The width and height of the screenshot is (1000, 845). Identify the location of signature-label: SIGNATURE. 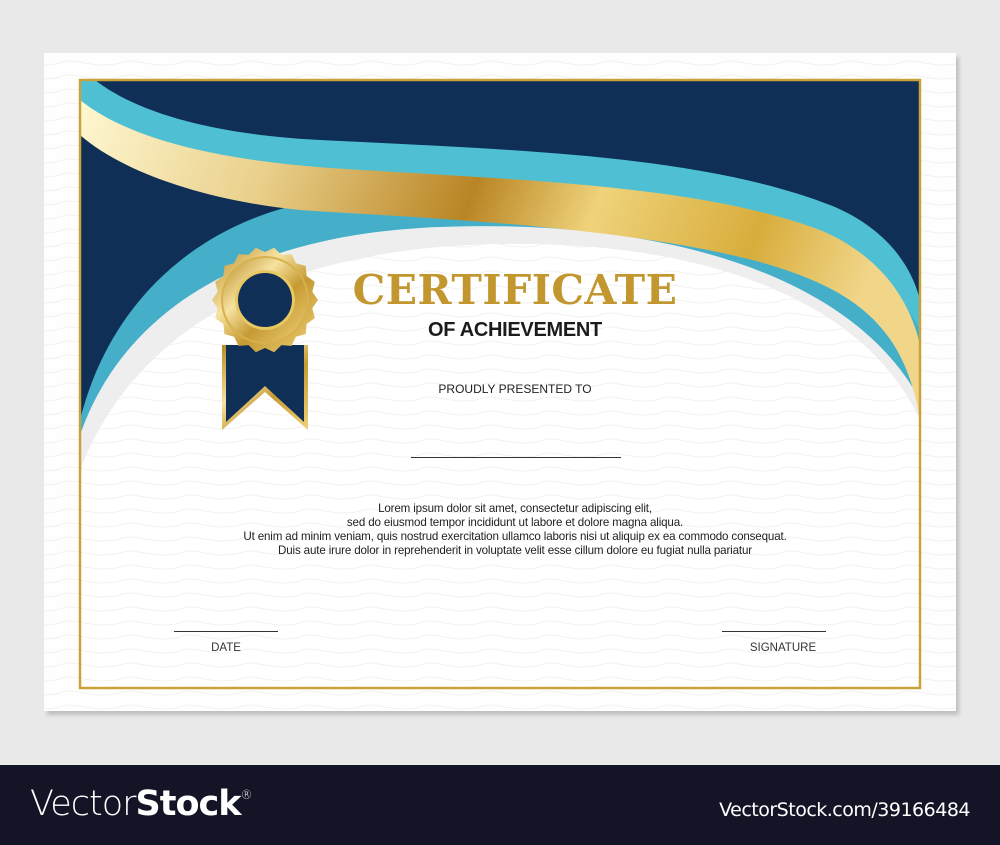
(783, 648).